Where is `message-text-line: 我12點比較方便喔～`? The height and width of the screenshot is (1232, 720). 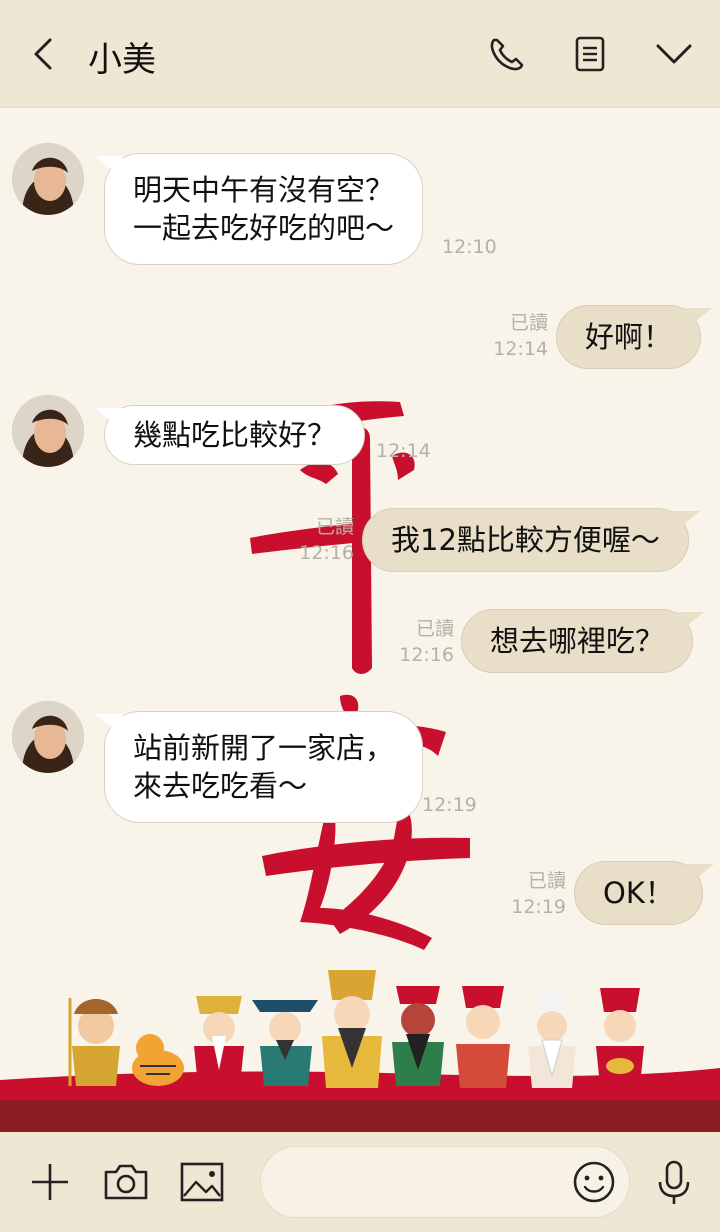 message-text-line: 我12點比較方便喔～ is located at coordinates (525, 540).